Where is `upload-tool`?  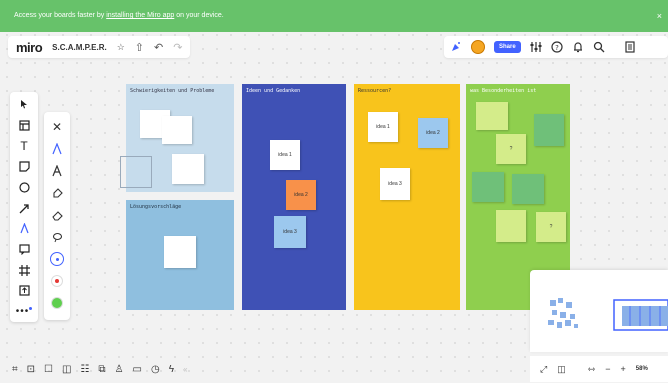
upload-tool is located at coordinates (24, 291).